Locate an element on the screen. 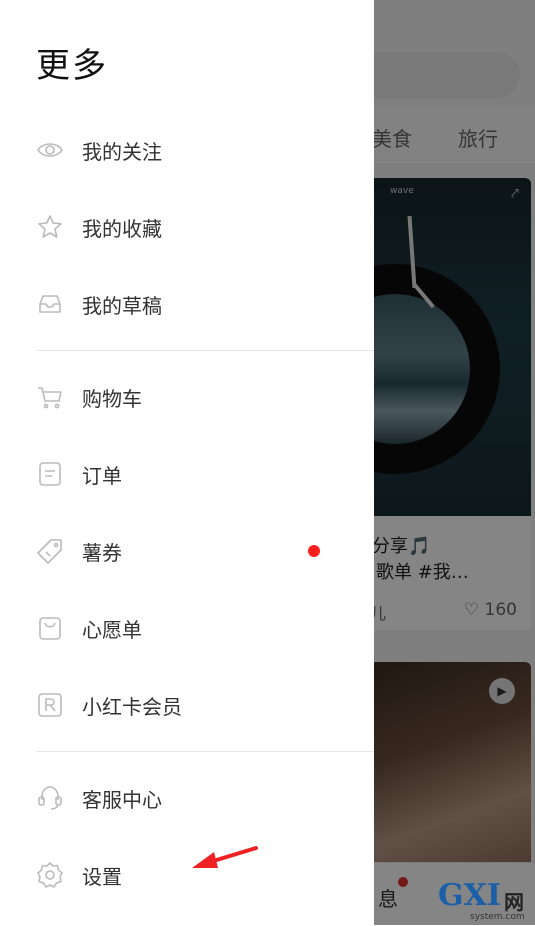 This screenshot has width=535, height=926. watermark-sub: system.com is located at coordinates (497, 917).